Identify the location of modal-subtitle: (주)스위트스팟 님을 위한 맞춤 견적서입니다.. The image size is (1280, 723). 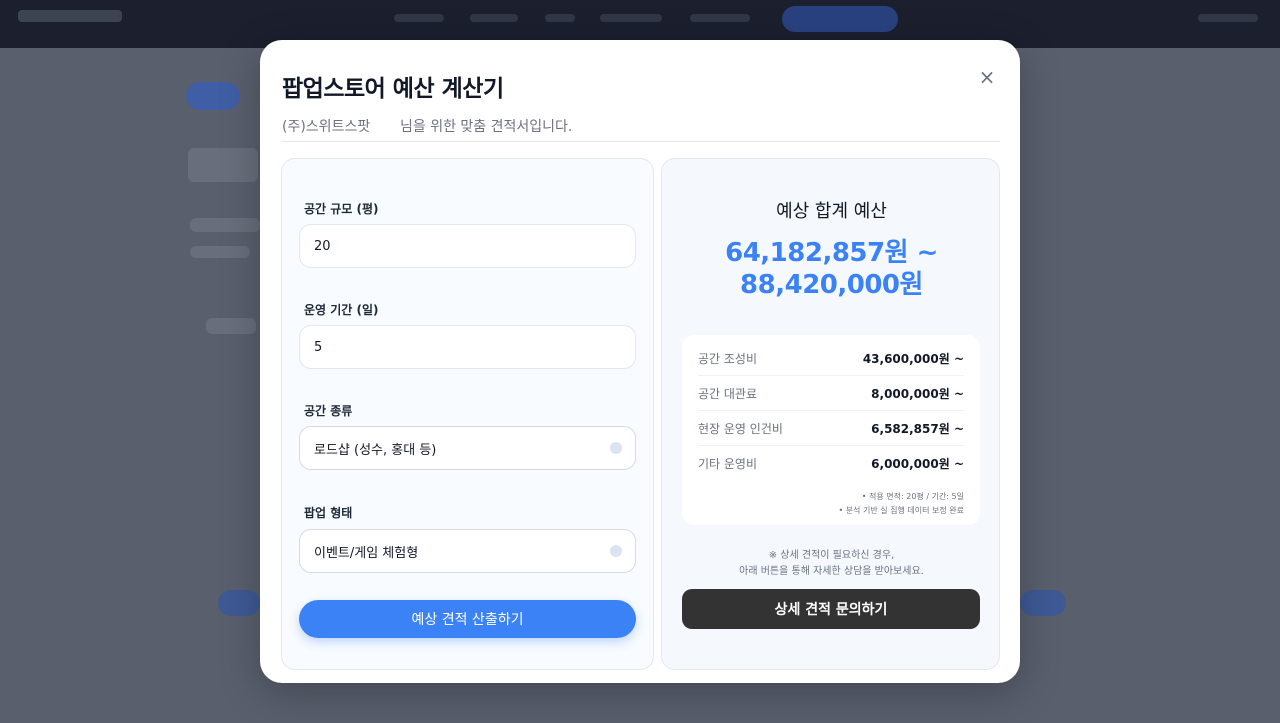
(427, 126).